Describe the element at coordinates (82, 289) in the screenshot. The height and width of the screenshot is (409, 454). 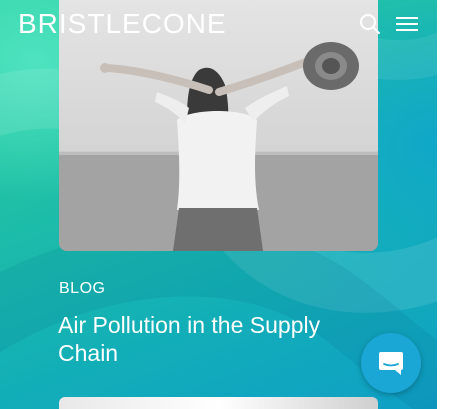
I see `post-category: BLOG` at that location.